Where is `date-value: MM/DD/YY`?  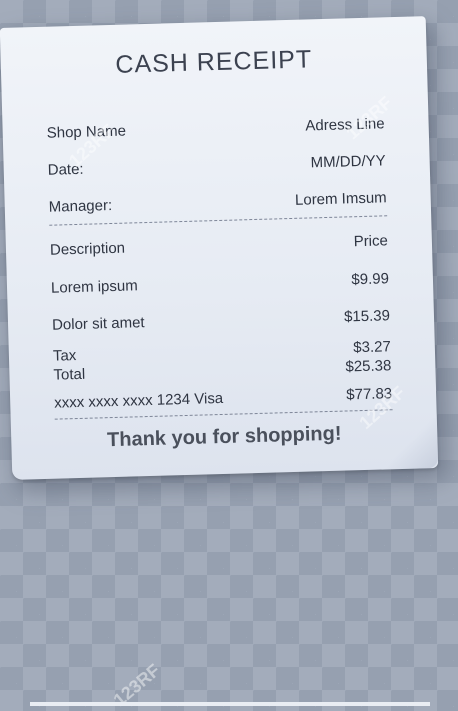
date-value: MM/DD/YY is located at coordinates (348, 162).